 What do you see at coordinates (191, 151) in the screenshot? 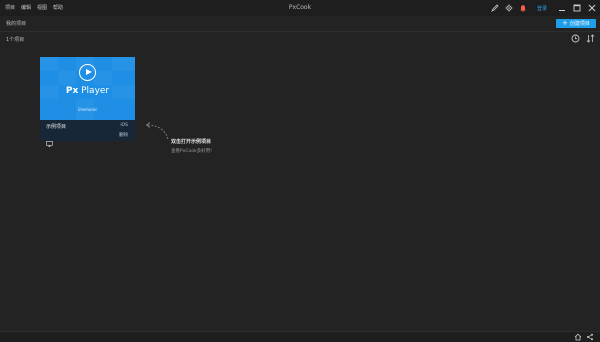
I see `hint-subtitle: 查看PxCook多好用!` at bounding box center [191, 151].